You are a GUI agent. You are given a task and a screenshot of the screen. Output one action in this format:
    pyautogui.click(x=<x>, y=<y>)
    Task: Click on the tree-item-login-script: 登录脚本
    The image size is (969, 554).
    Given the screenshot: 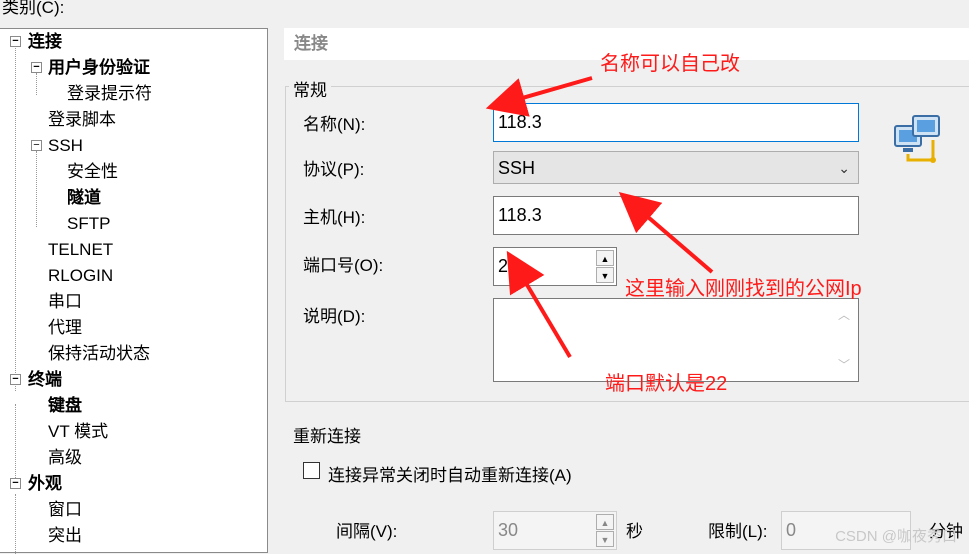 What is the action you would take?
    pyautogui.click(x=82, y=120)
    